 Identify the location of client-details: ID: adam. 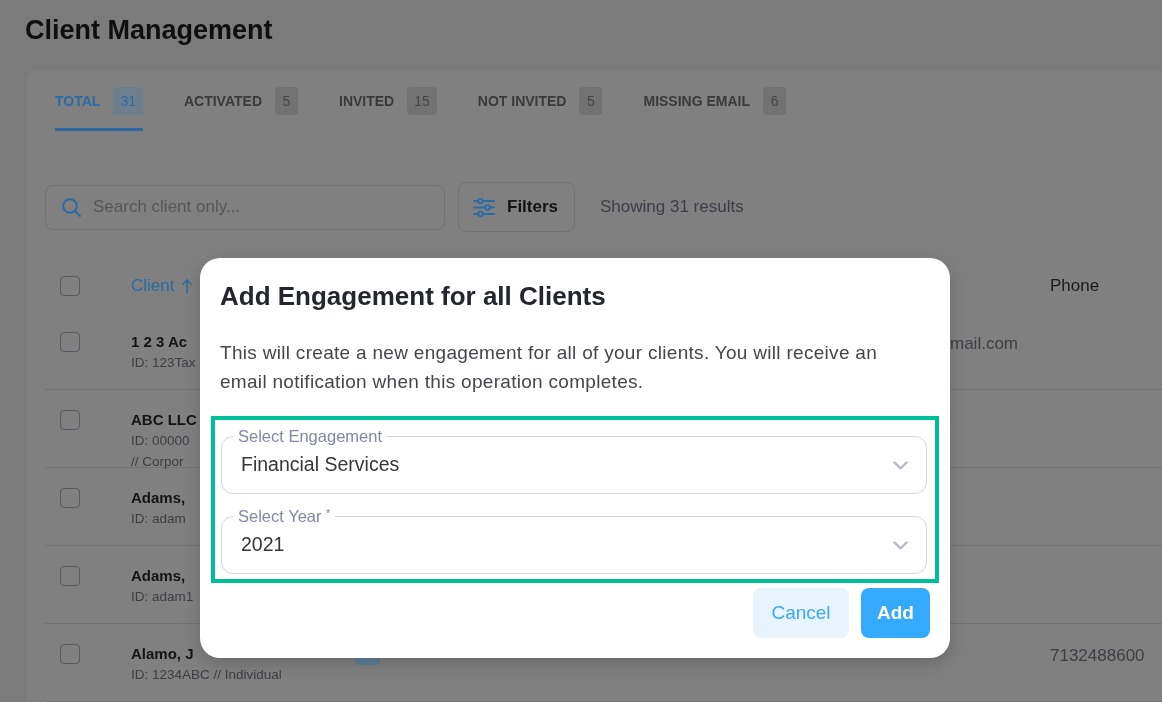
(158, 519).